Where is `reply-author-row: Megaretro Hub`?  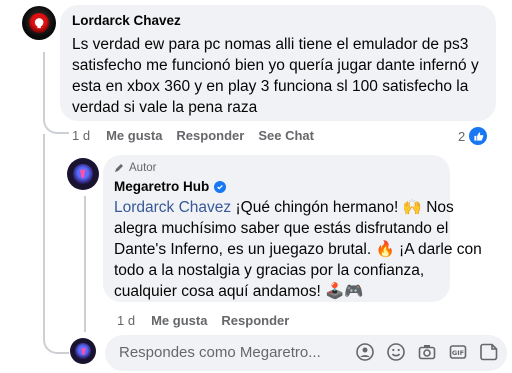
reply-author-row: Megaretro Hub is located at coordinates (170, 186).